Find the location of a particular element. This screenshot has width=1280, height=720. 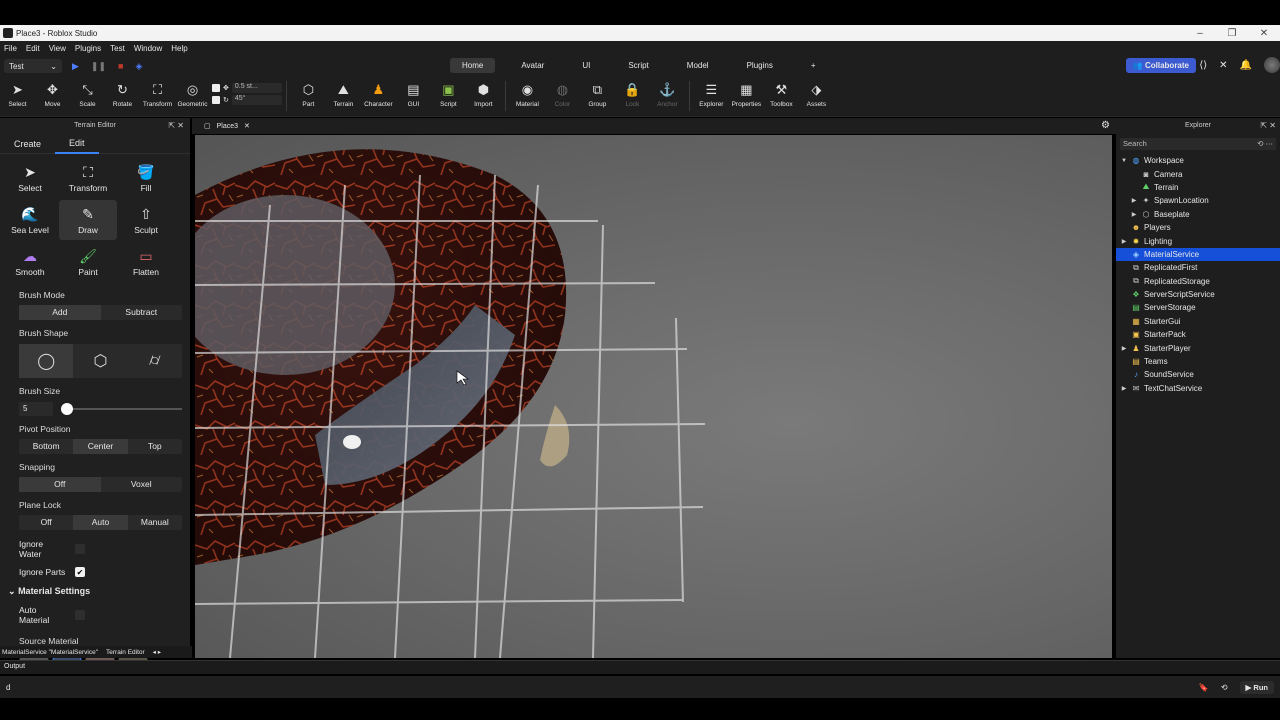

brush-shape-sphere: ◯ is located at coordinates (46, 361).